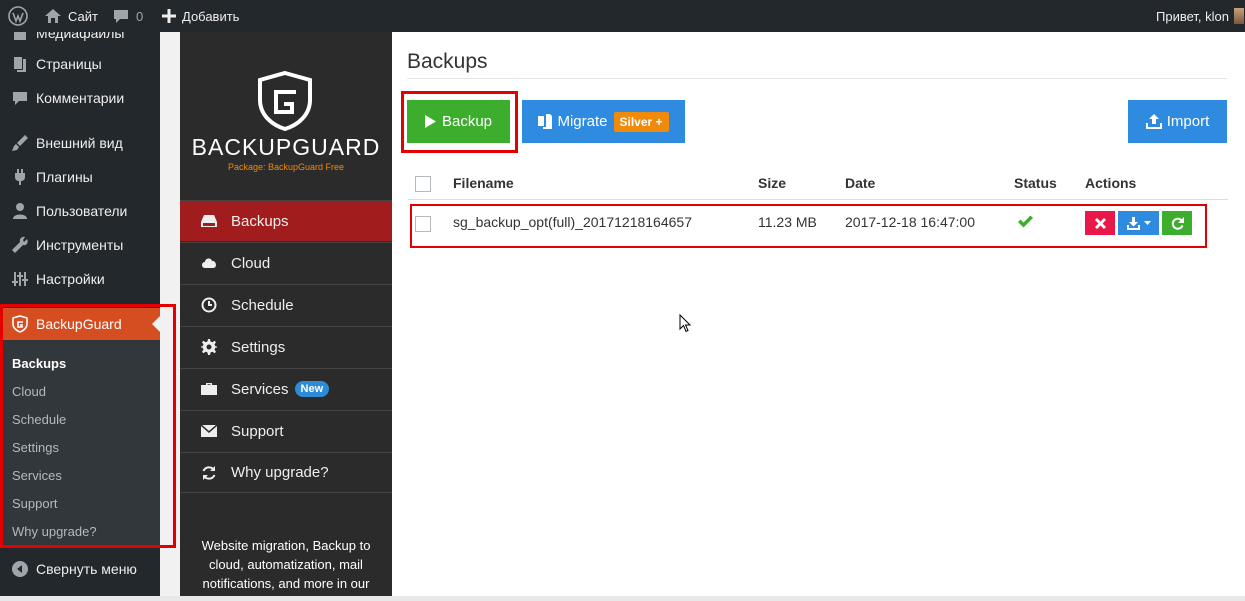 Image resolution: width=1245 pixels, height=601 pixels. I want to click on copy-files-icon, so click(545, 121).